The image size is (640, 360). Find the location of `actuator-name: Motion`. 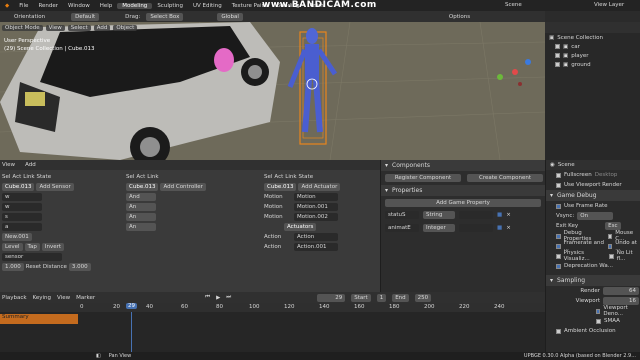

actuator-name: Motion is located at coordinates (316, 197).